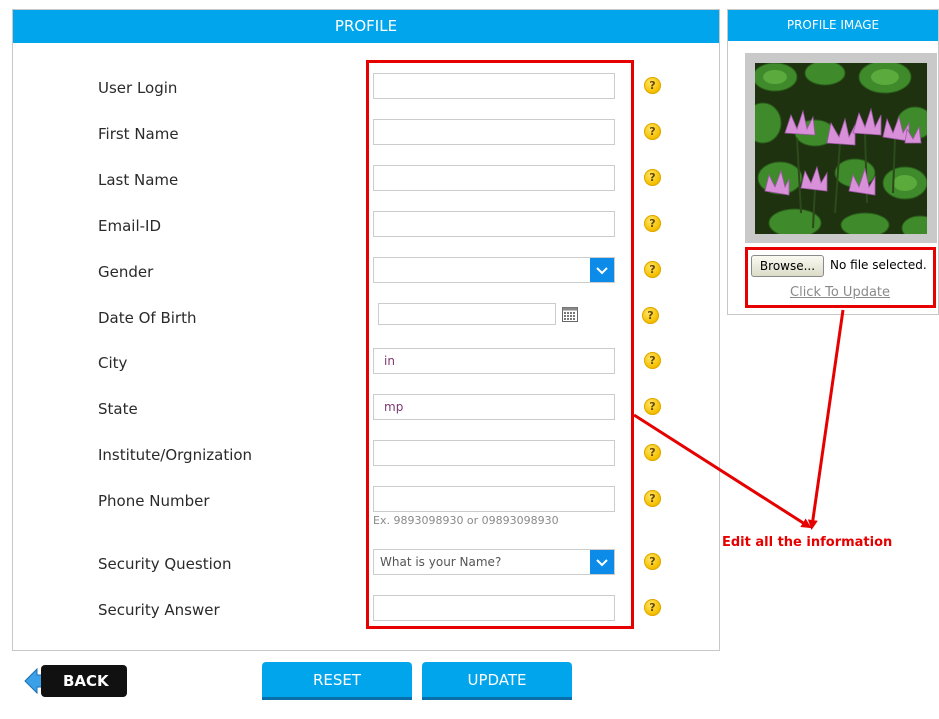  What do you see at coordinates (722, 471) in the screenshot?
I see `arrow-from-fields` at bounding box center [722, 471].